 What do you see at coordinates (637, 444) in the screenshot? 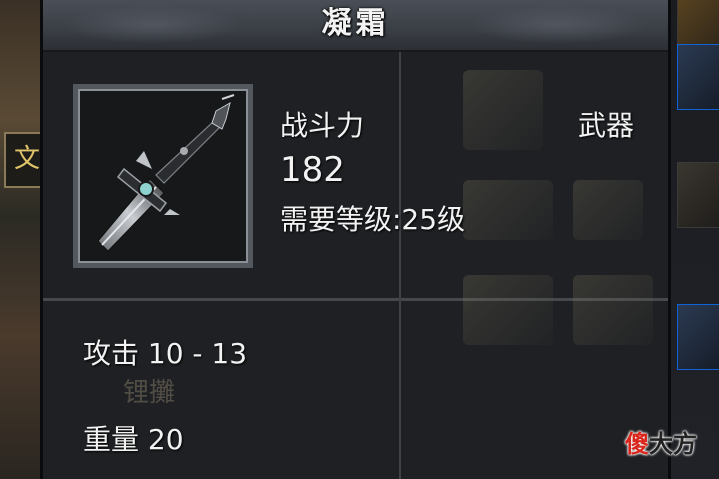
I see `watermark-char: 傻` at bounding box center [637, 444].